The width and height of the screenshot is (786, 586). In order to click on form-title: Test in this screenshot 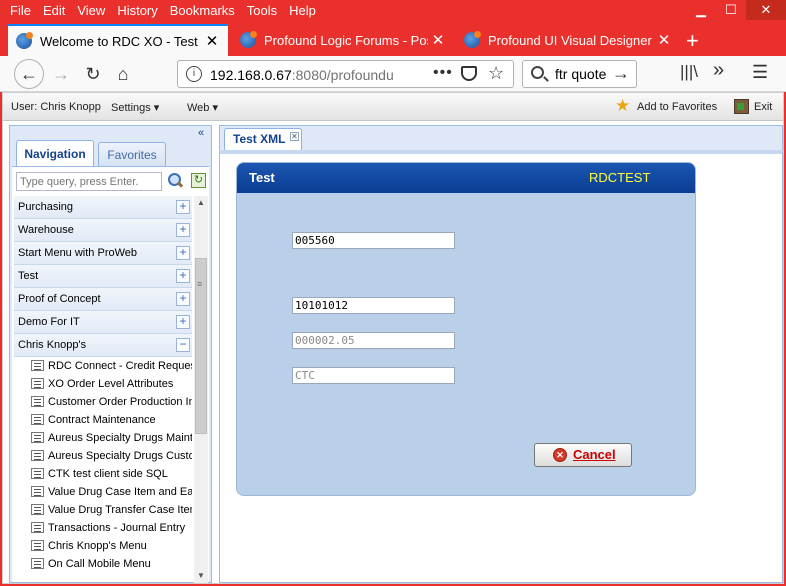, I will do `click(262, 177)`.